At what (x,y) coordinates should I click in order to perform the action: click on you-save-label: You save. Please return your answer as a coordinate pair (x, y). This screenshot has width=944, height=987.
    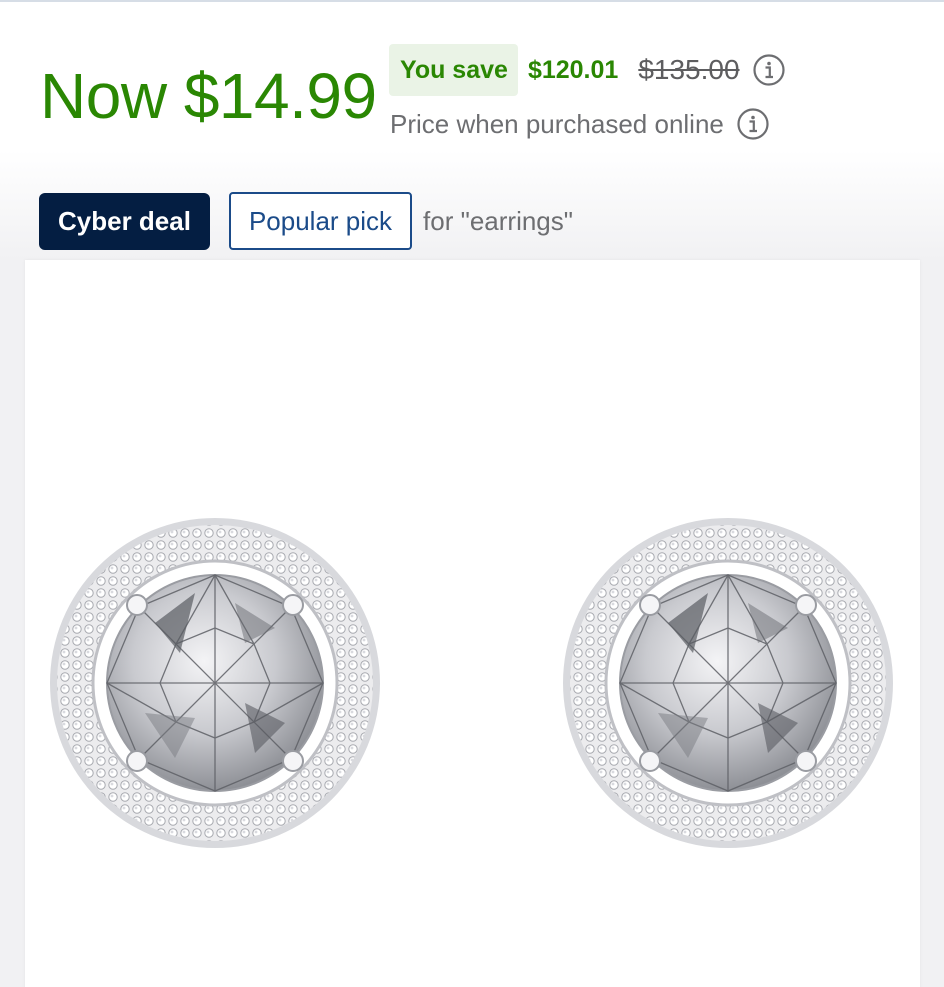
    Looking at the image, I should click on (453, 70).